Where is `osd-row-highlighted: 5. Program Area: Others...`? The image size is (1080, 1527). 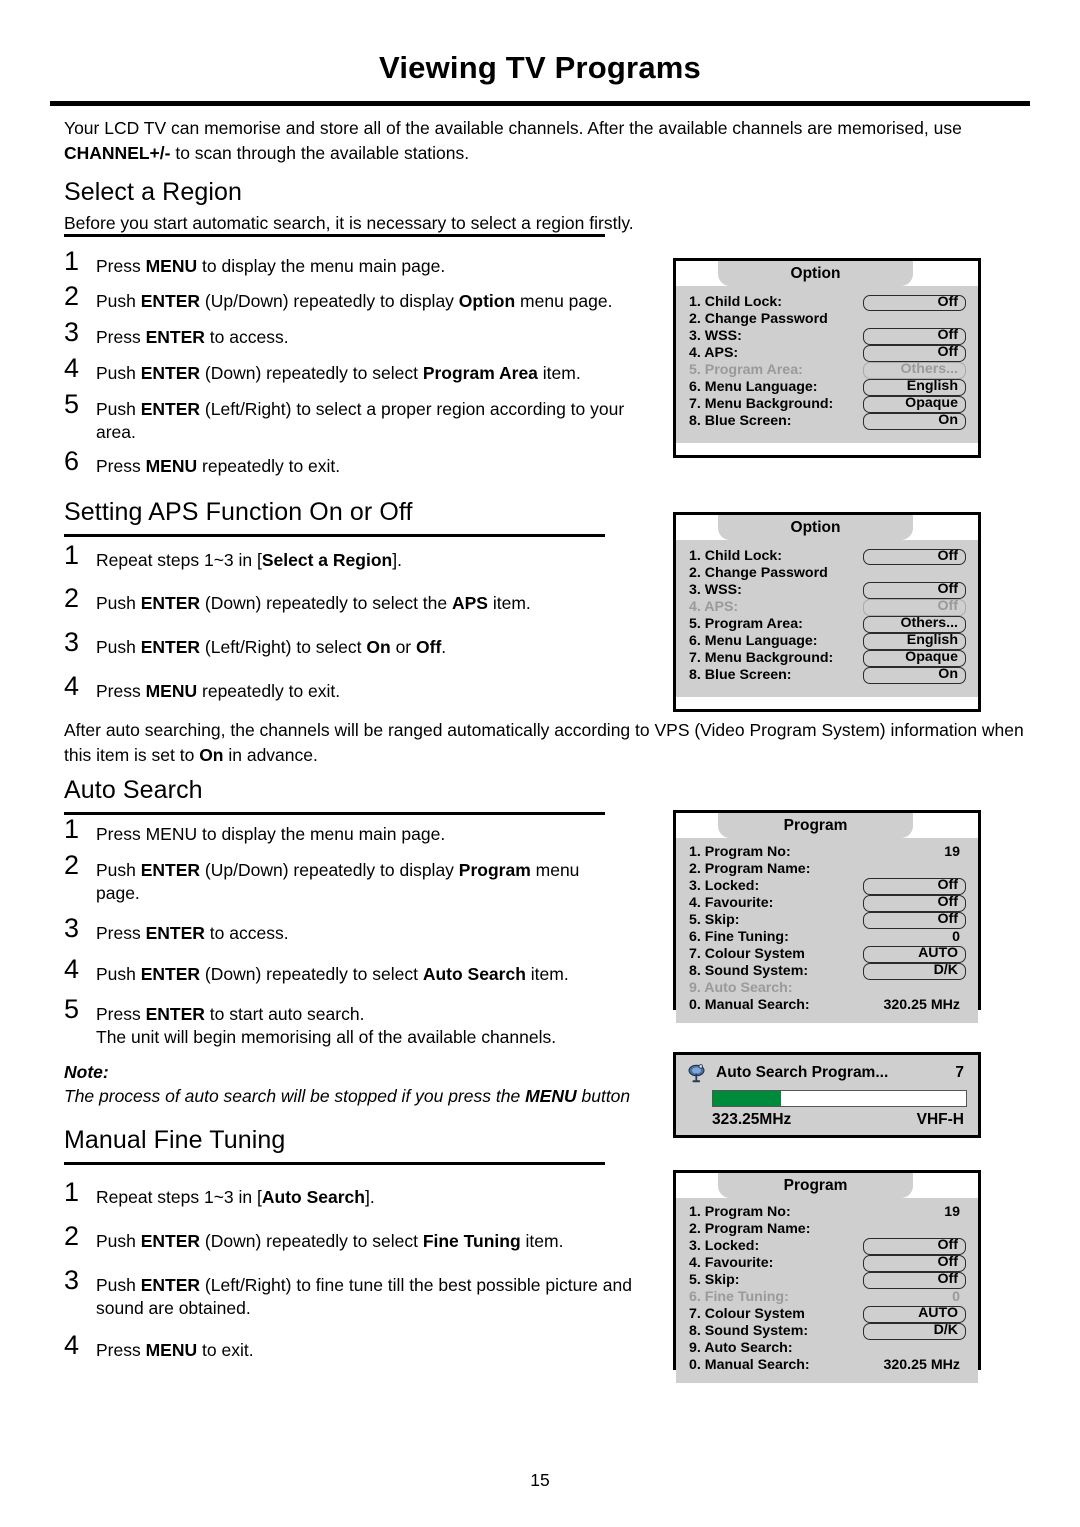
osd-row-highlighted: 5. Program Area: Others... is located at coordinates (827, 370).